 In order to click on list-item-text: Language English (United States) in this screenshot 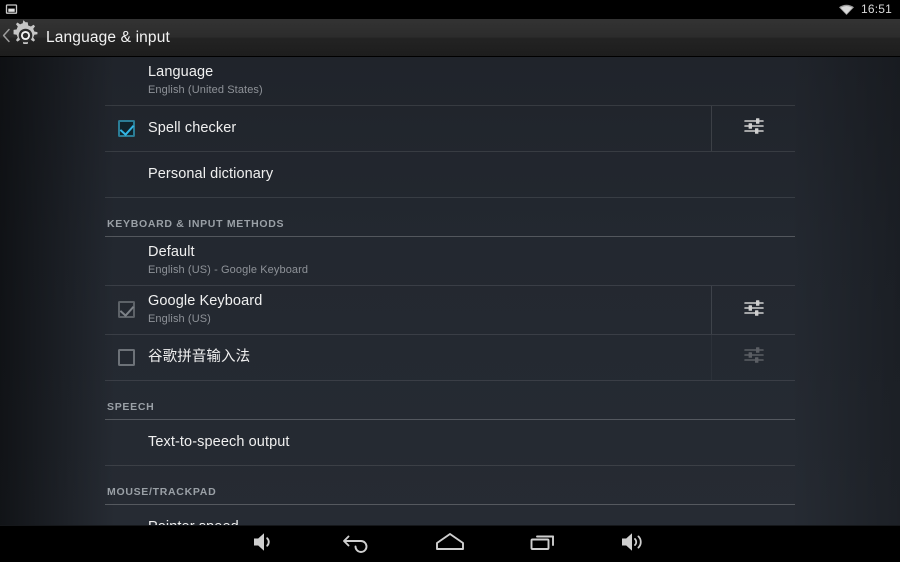, I will do `click(205, 80)`.